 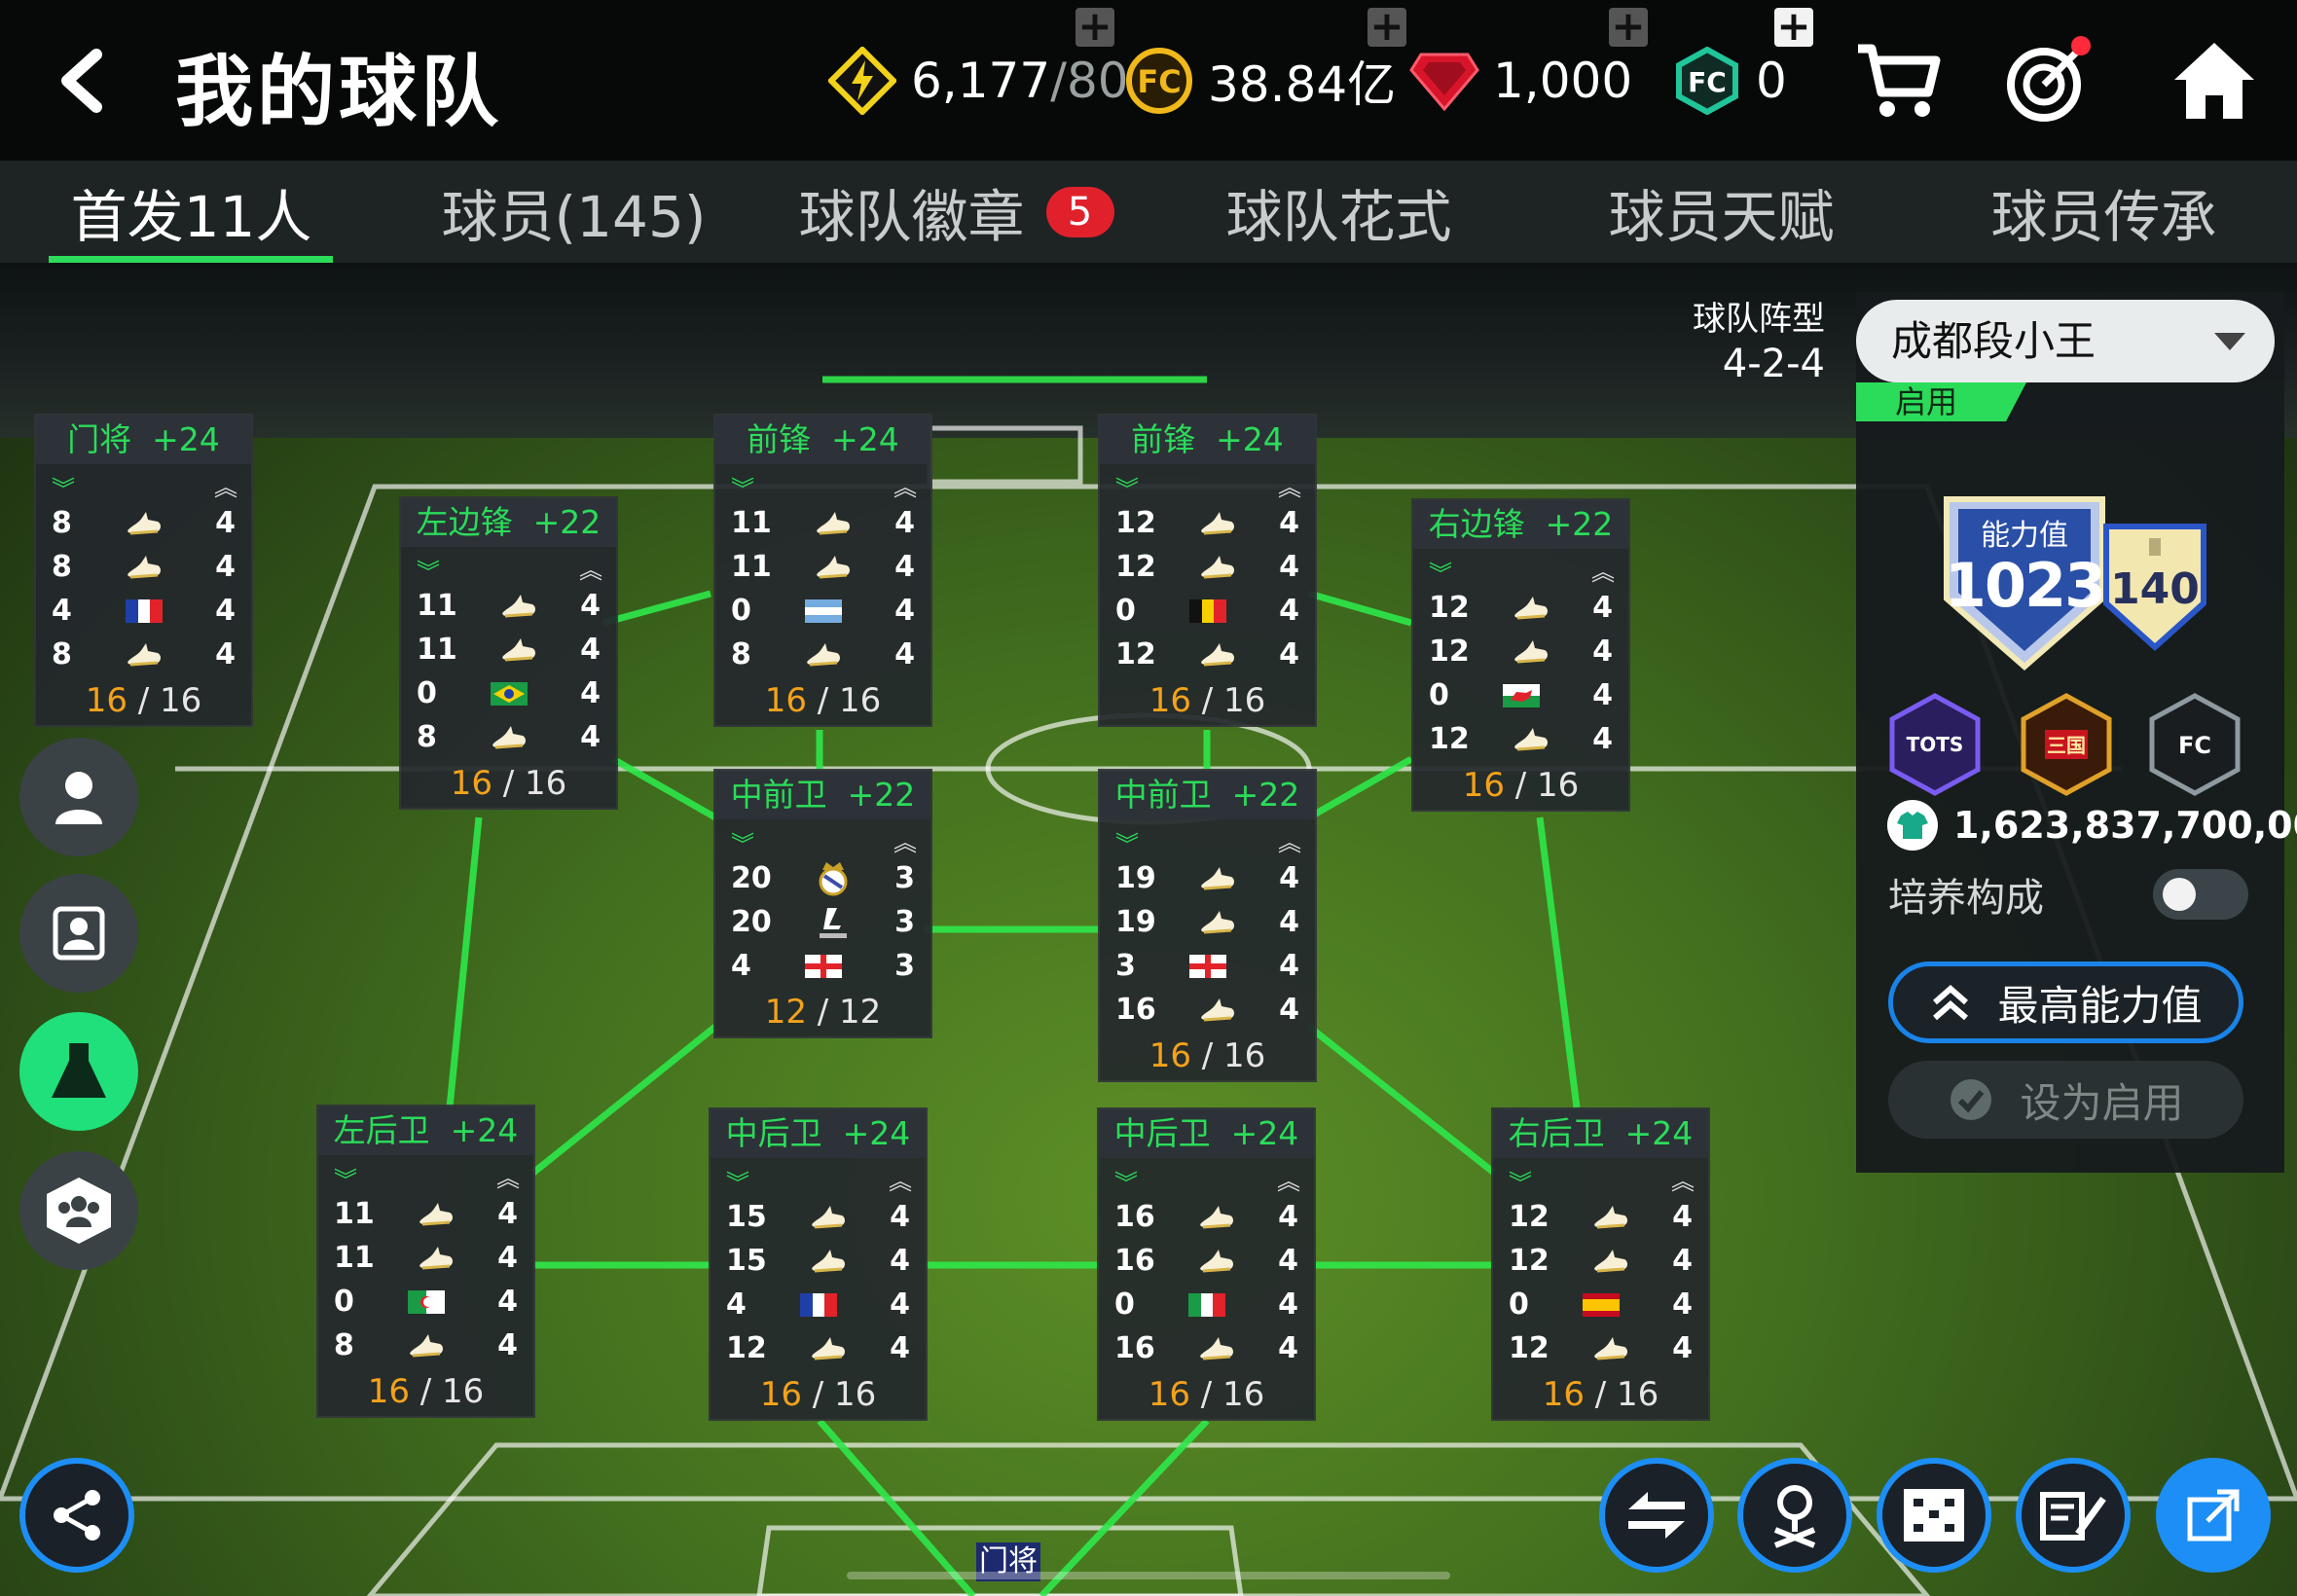 I want to click on gem-counter: 1,000 +, so click(x=1528, y=65).